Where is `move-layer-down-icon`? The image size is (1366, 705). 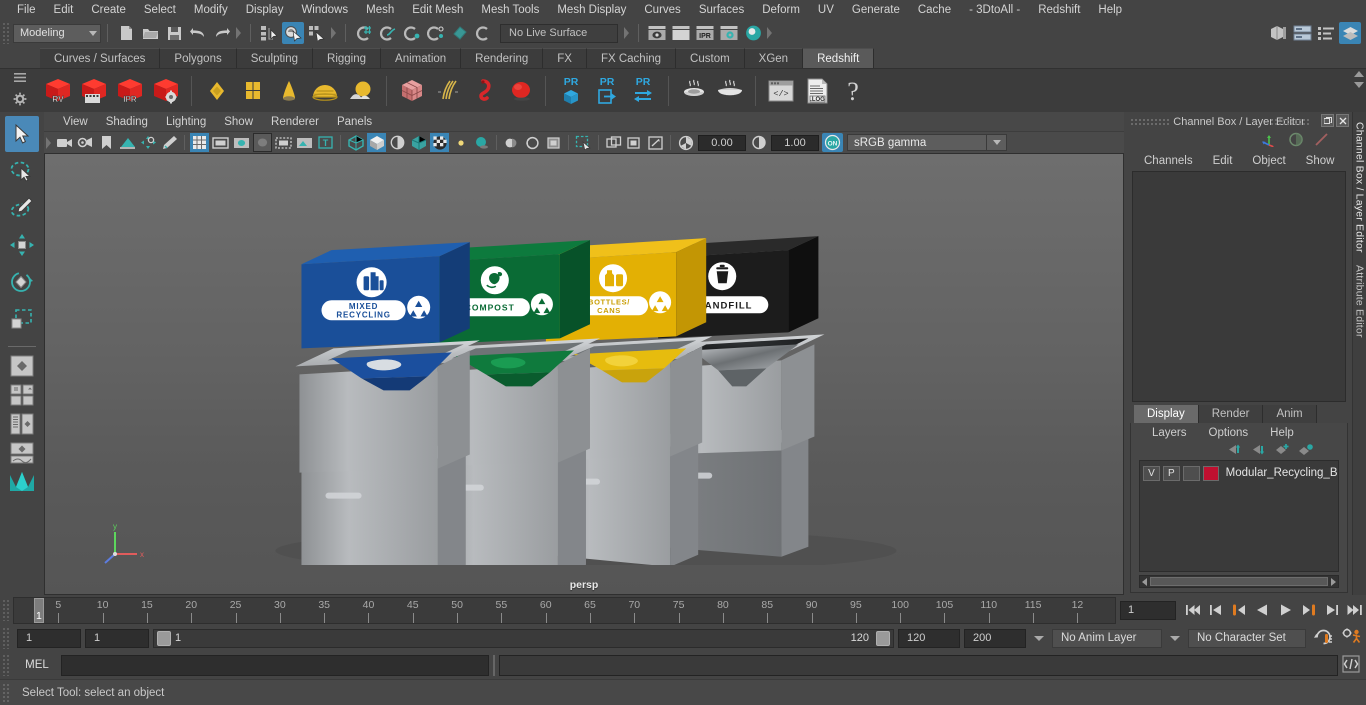
move-layer-down-icon is located at coordinates (1257, 451).